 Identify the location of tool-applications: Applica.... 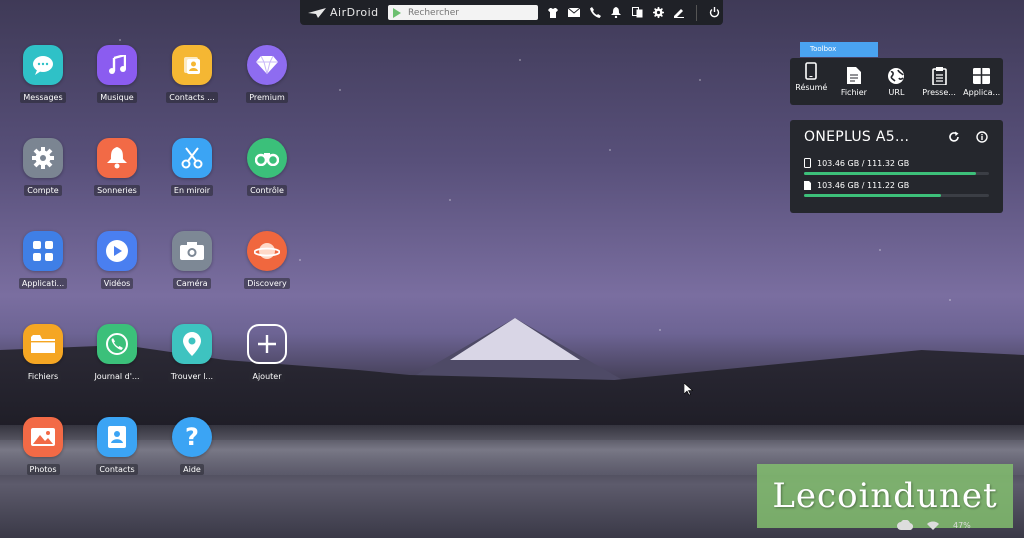
(982, 82).